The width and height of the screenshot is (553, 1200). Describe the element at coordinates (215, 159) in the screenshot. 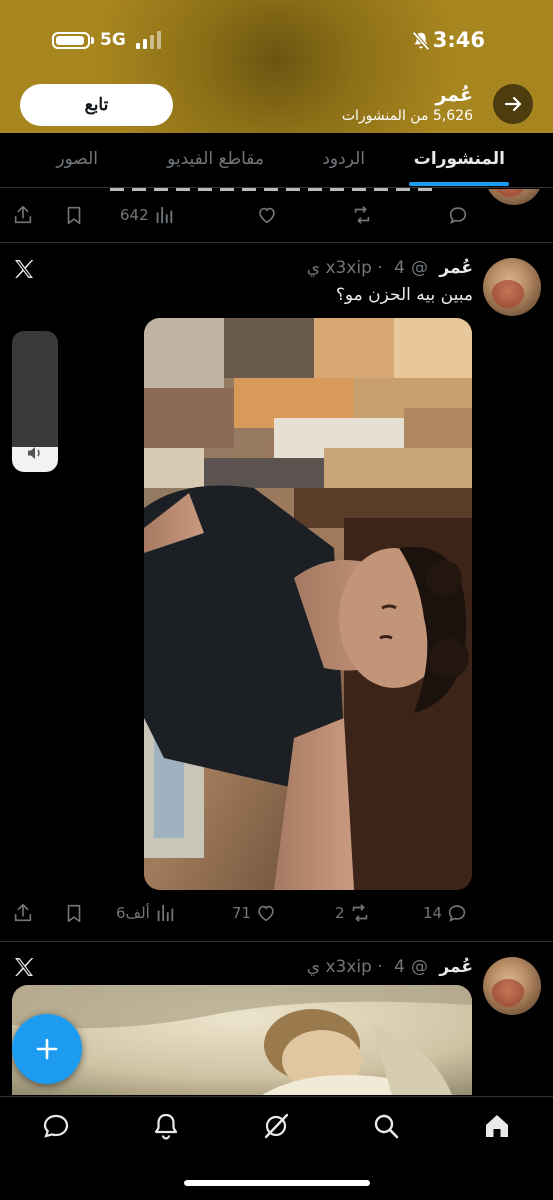

I see `tab-videos: مقاطع الفيديو` at that location.